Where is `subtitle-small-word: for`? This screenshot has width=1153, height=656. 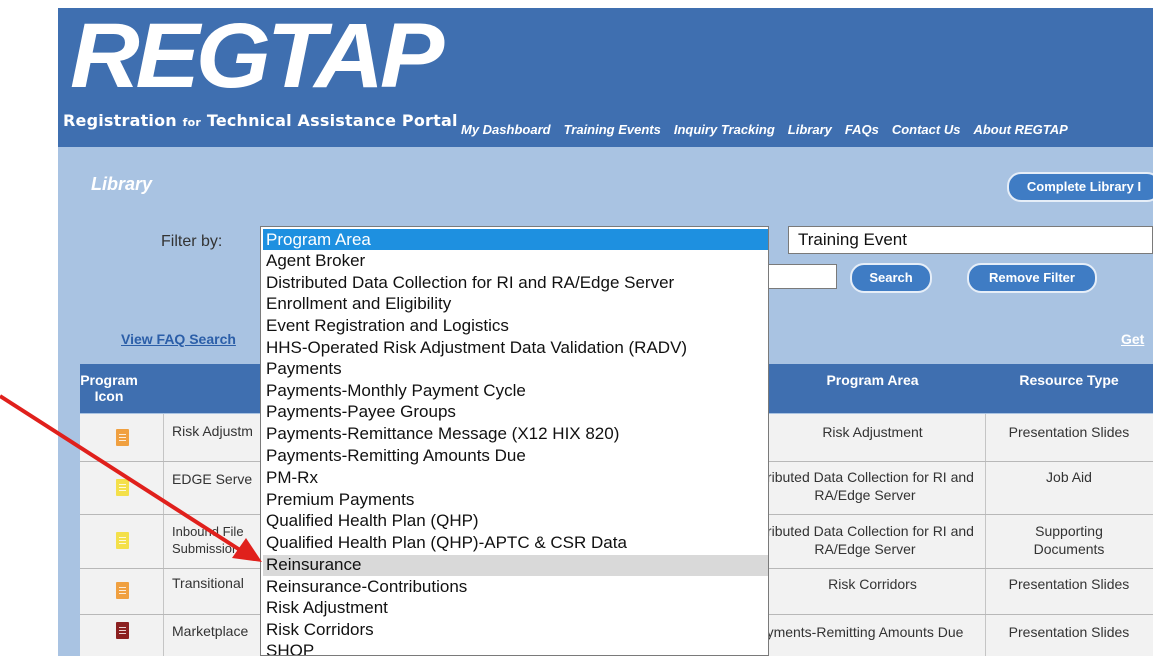
subtitle-small-word: for is located at coordinates (192, 122).